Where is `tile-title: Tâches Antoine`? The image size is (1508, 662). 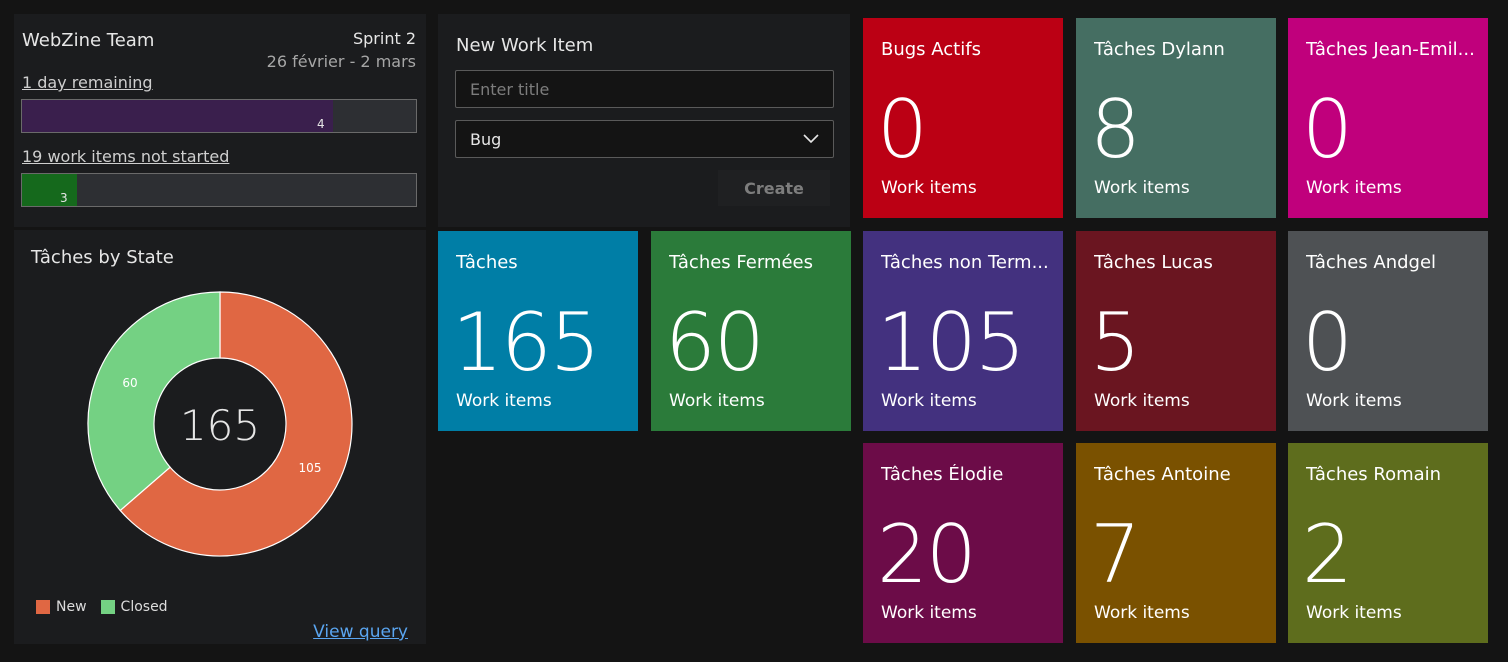
tile-title: Tâches Antoine is located at coordinates (1162, 474).